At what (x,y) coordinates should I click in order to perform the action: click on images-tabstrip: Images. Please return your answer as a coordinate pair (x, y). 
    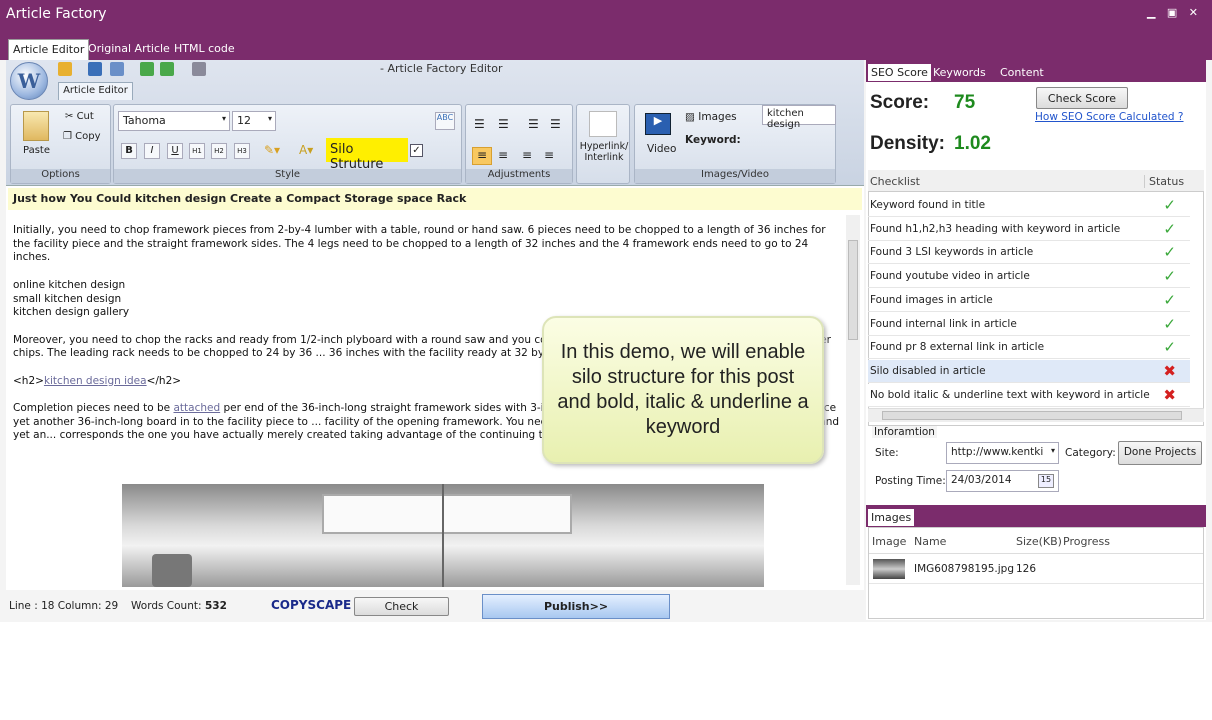
    Looking at the image, I should click on (1036, 516).